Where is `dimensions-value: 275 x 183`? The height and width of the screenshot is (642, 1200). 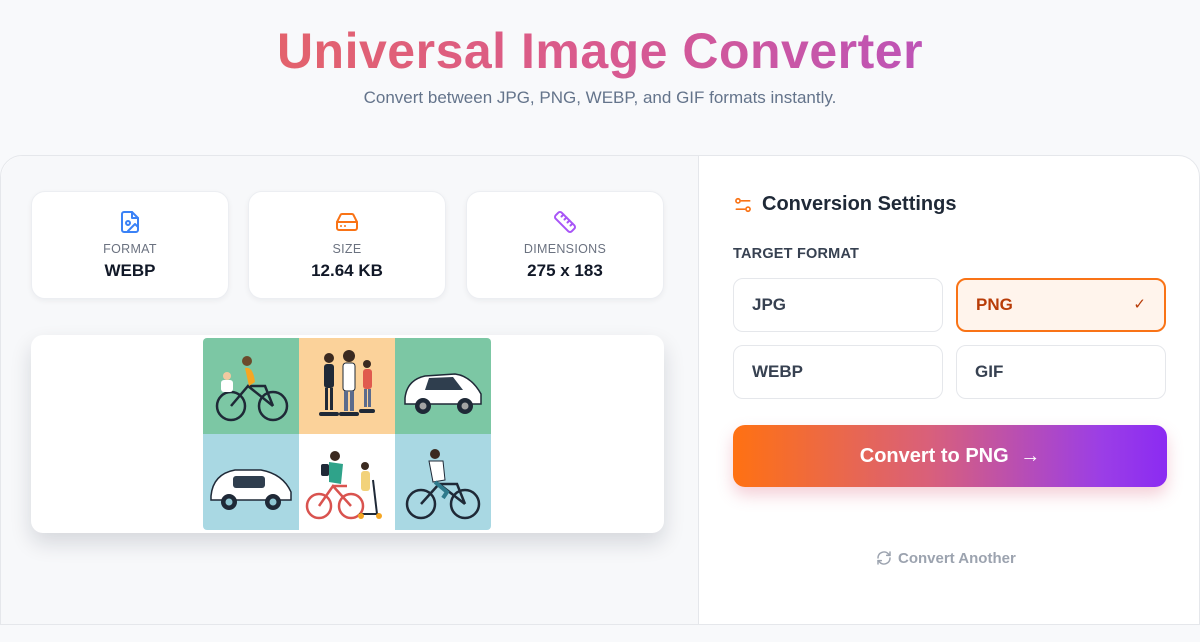 dimensions-value: 275 x 183 is located at coordinates (565, 270).